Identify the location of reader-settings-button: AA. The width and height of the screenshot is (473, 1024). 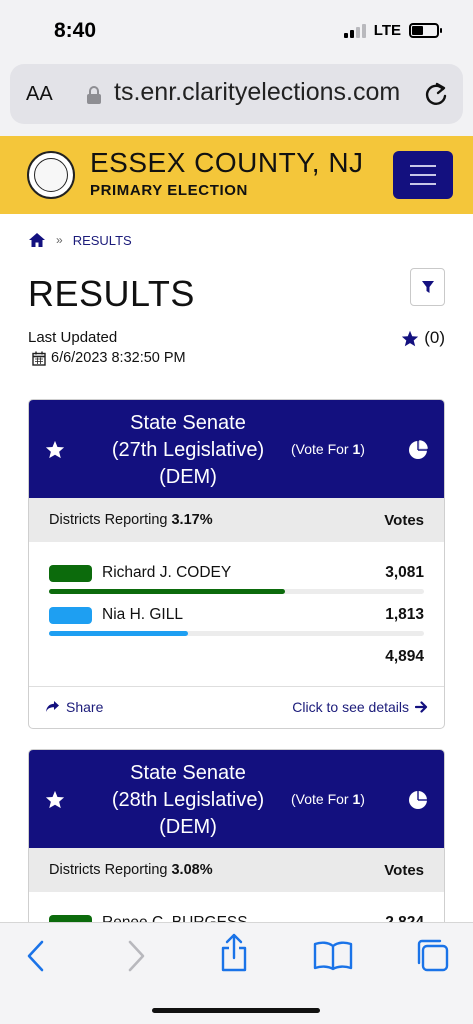
(39, 94).